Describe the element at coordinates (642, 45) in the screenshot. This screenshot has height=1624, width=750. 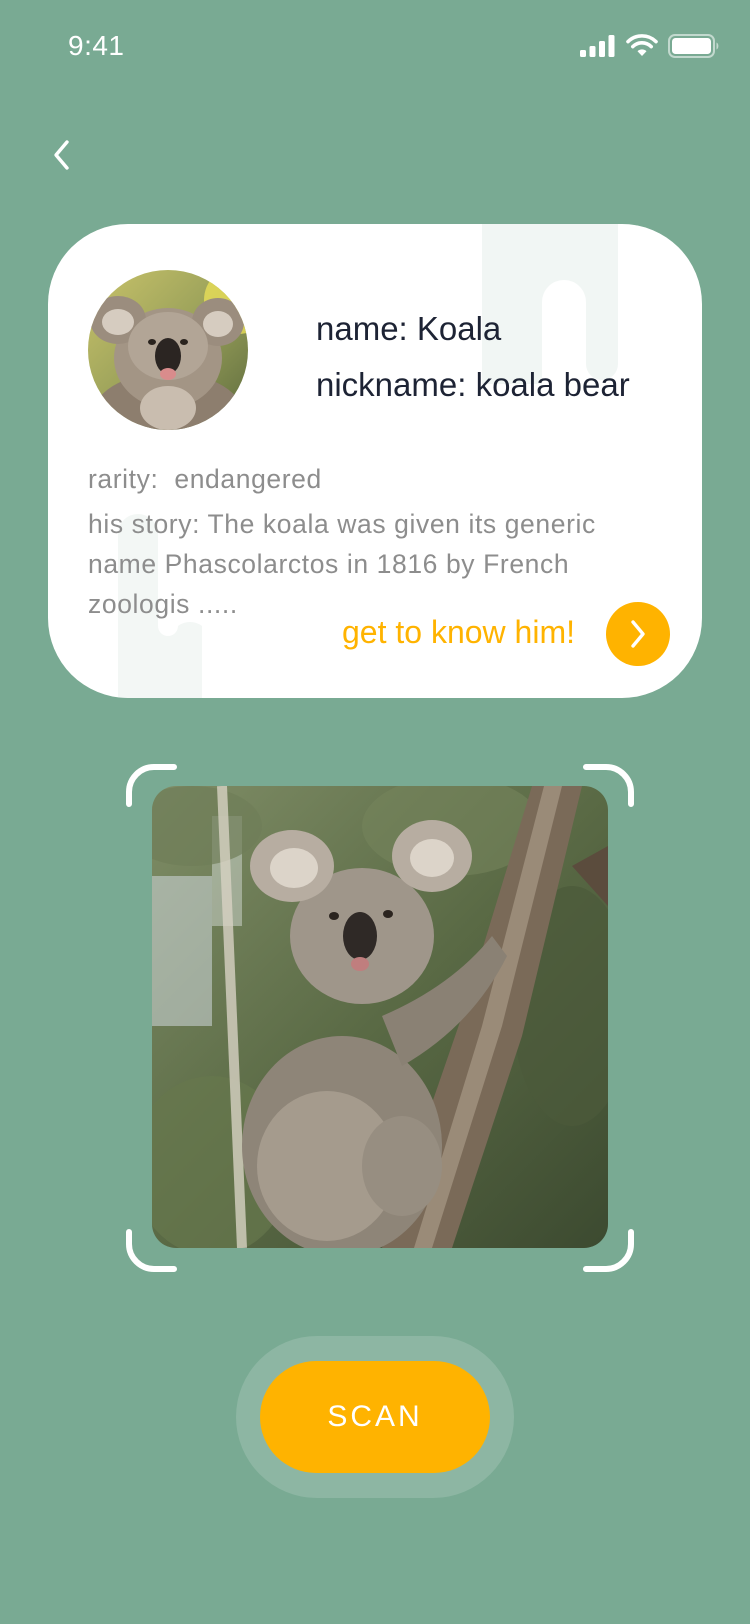
I see `wifi-icon` at that location.